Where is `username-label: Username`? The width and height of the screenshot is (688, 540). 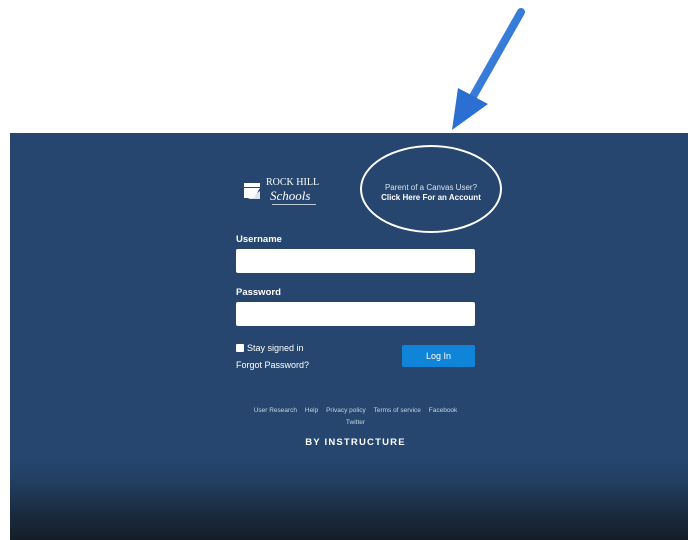 username-label: Username is located at coordinates (259, 239).